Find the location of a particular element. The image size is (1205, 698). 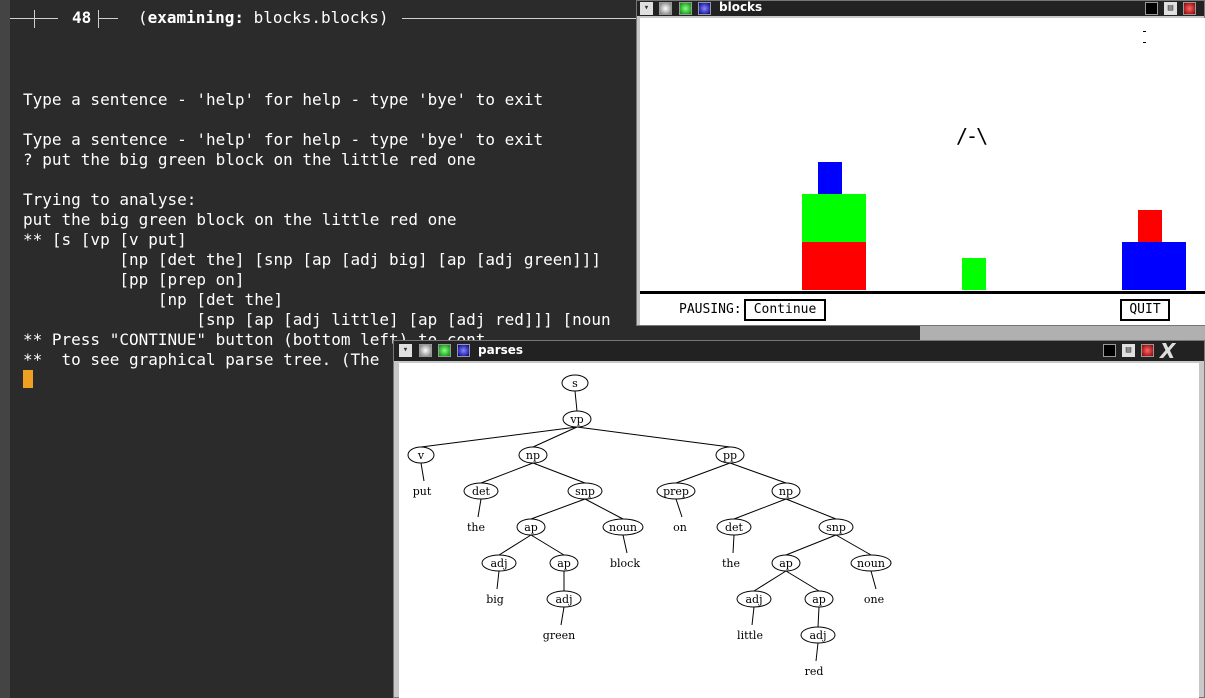

tree-node-label: noun is located at coordinates (623, 527).